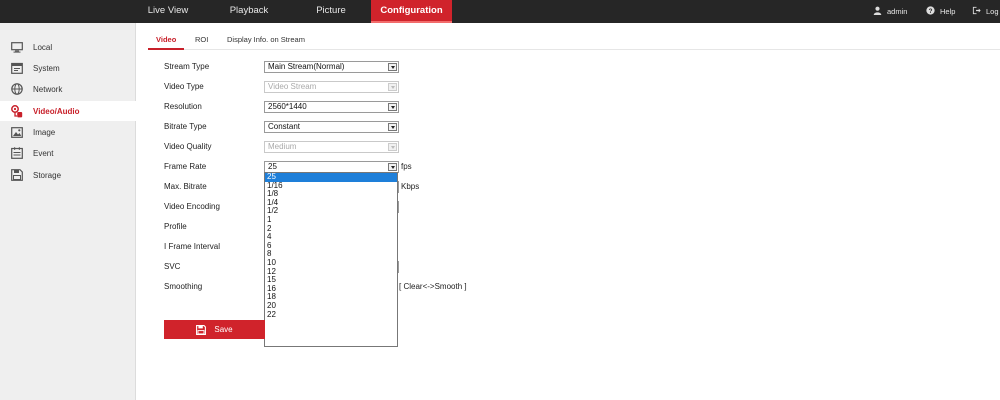  Describe the element at coordinates (17, 47) in the screenshot. I see `monitor-icon` at that location.